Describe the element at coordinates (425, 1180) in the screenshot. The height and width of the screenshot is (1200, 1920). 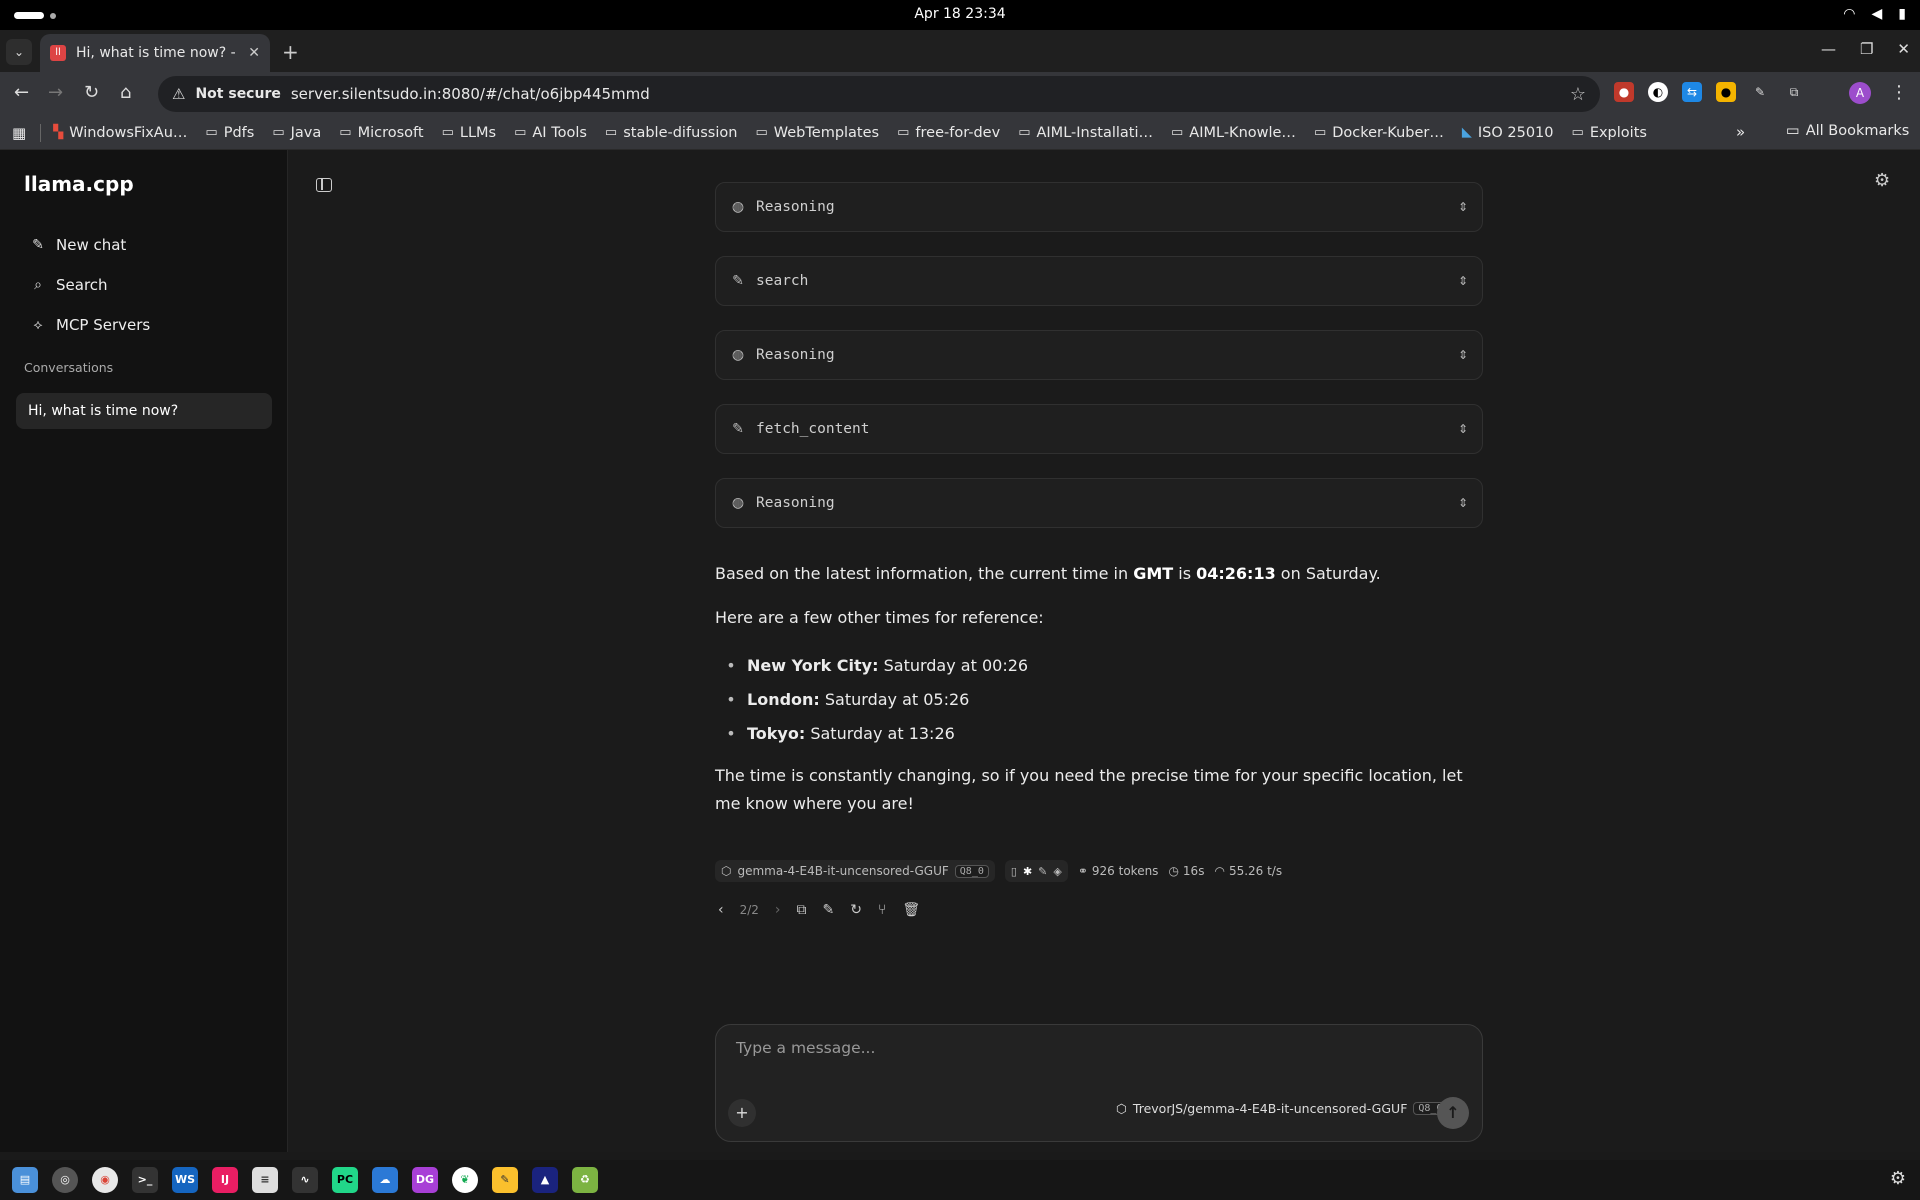
I see `datagrip-app-icon: DG` at that location.